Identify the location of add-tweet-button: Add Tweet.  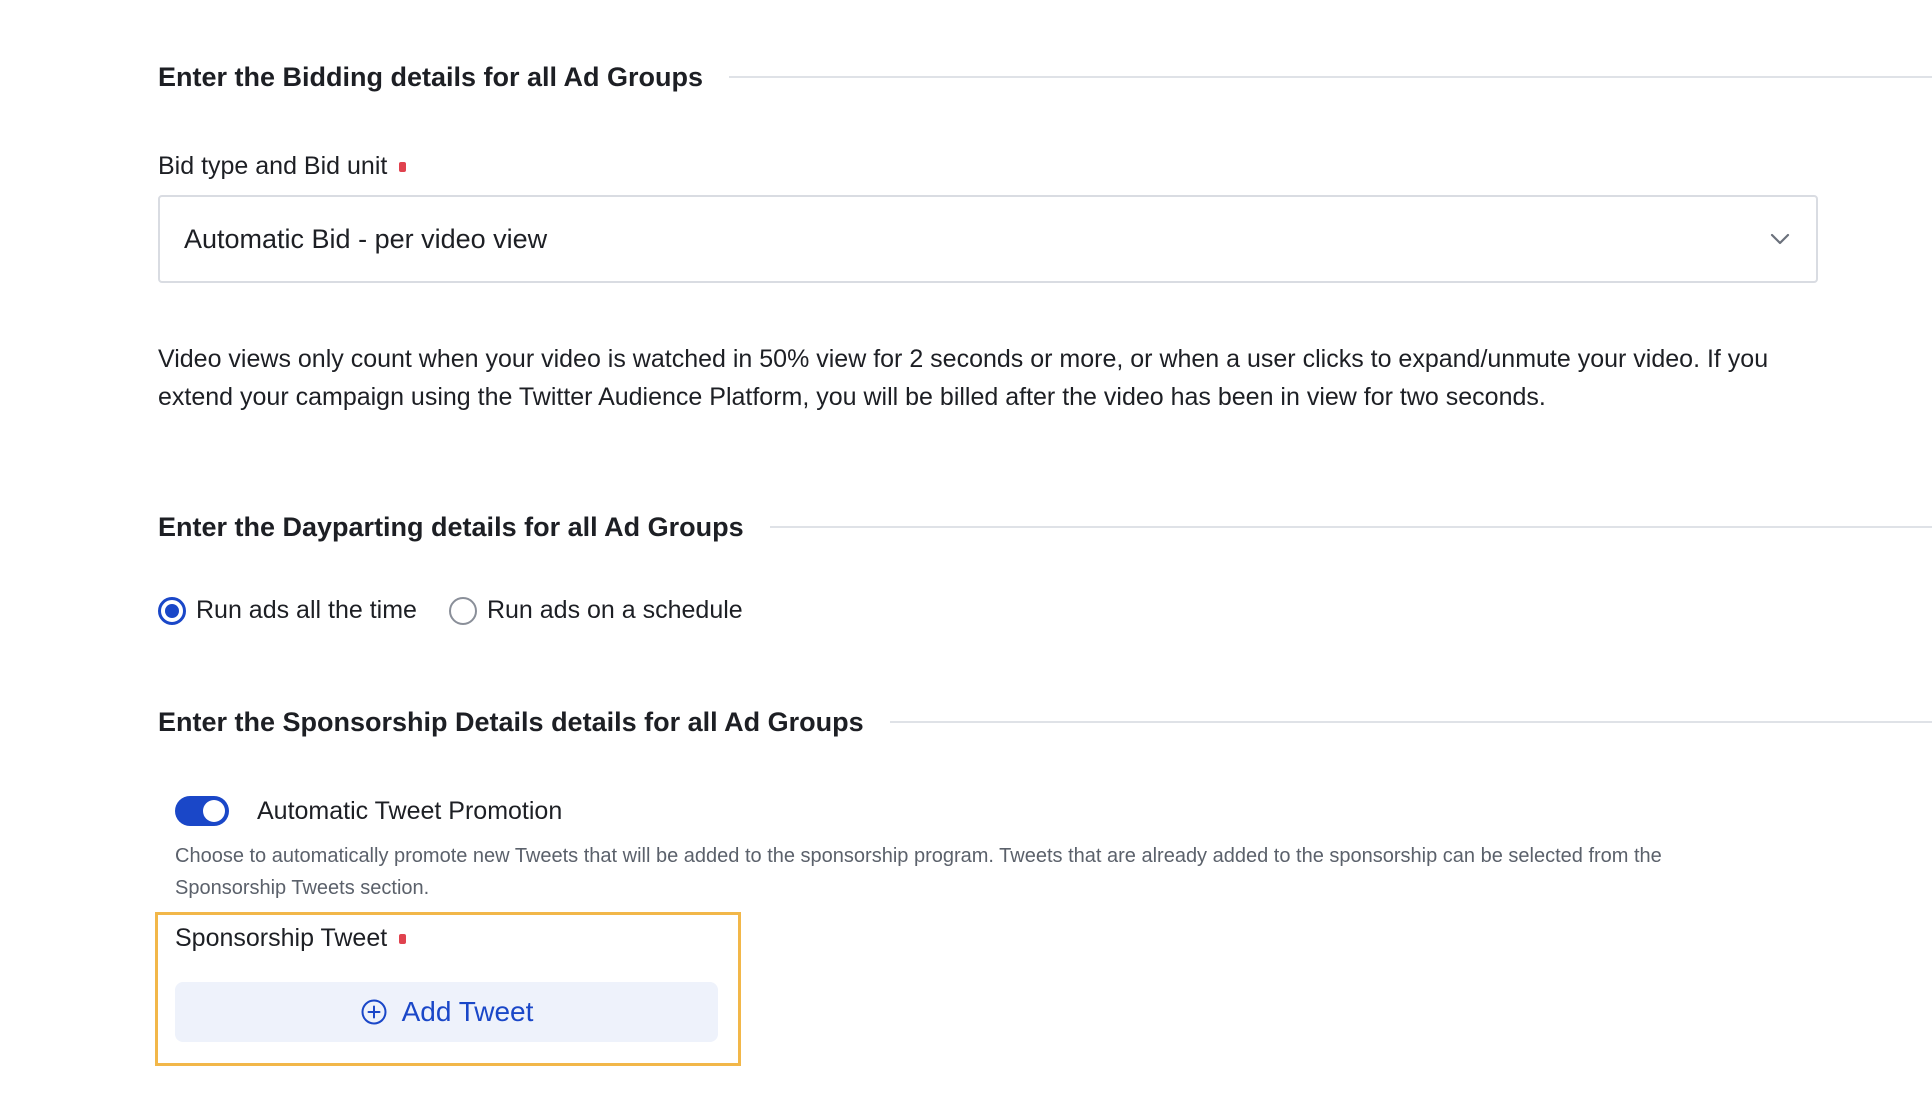
(446, 1012).